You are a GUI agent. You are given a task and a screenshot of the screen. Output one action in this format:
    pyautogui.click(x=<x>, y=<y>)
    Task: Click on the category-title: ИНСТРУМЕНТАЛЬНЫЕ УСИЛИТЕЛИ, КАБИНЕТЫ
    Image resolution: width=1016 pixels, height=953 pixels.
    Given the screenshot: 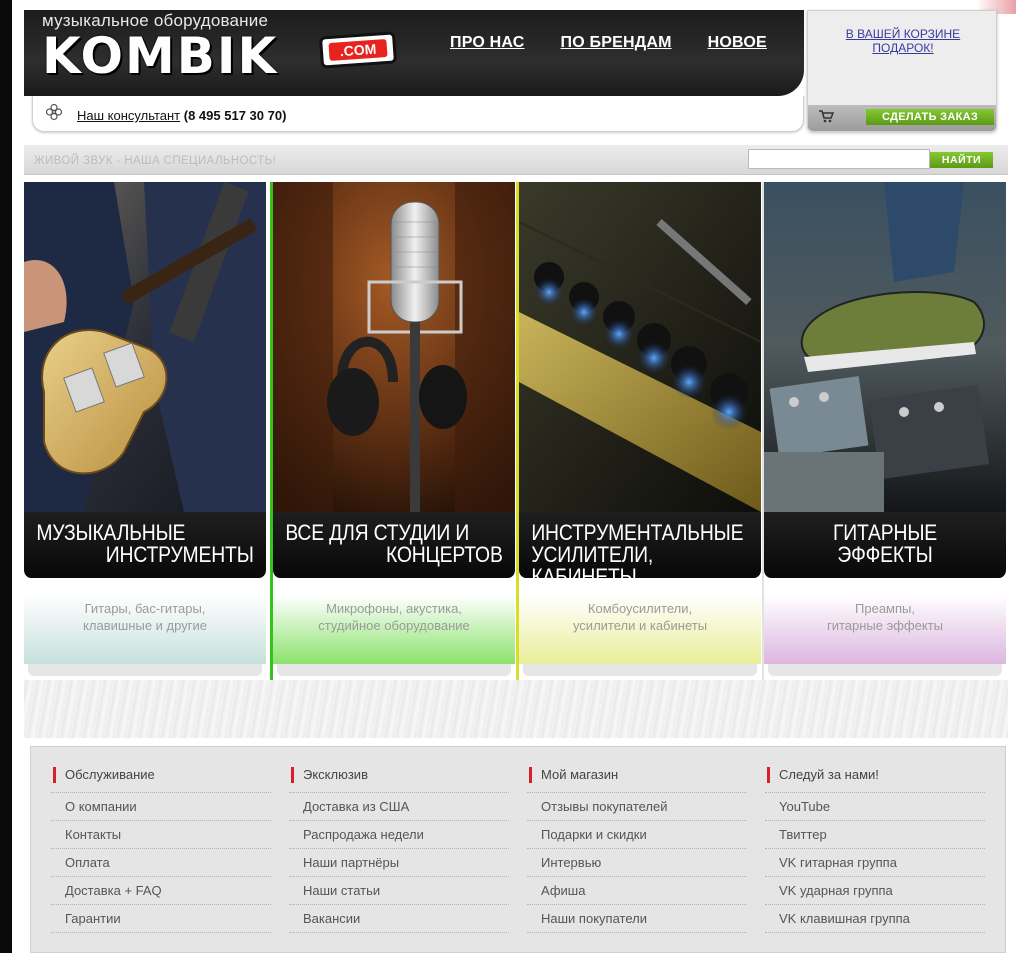 What is the action you would take?
    pyautogui.click(x=640, y=550)
    